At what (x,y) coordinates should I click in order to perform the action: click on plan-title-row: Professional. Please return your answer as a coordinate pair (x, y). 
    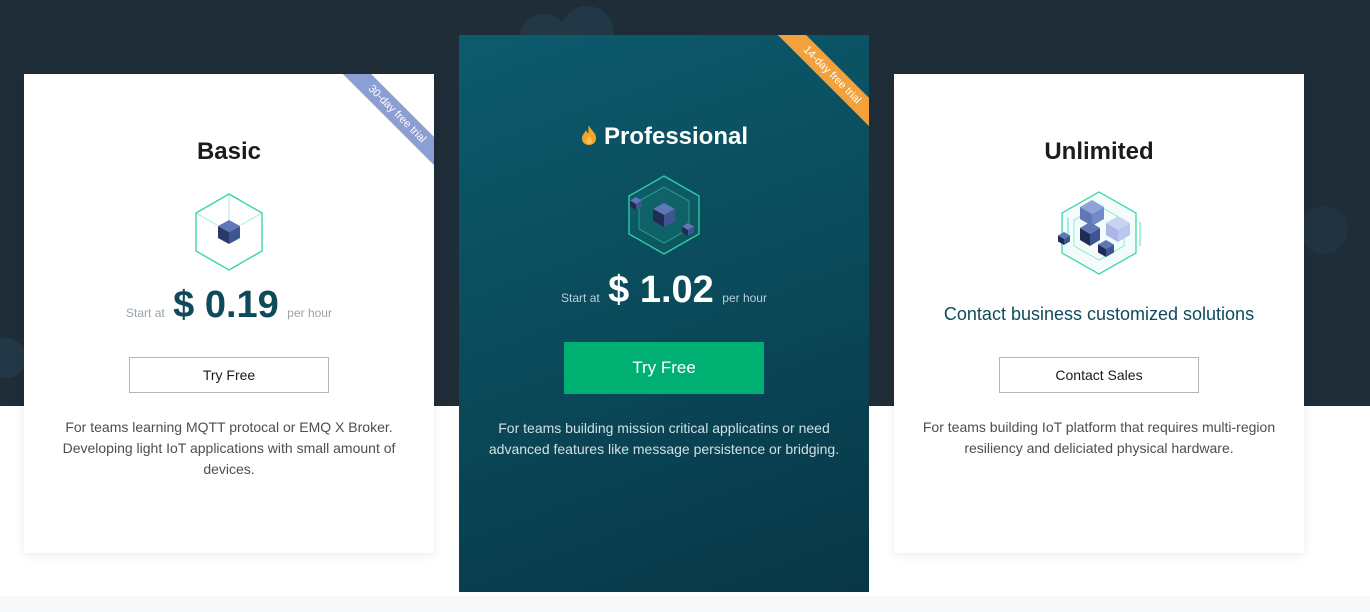
    Looking at the image, I should click on (664, 138).